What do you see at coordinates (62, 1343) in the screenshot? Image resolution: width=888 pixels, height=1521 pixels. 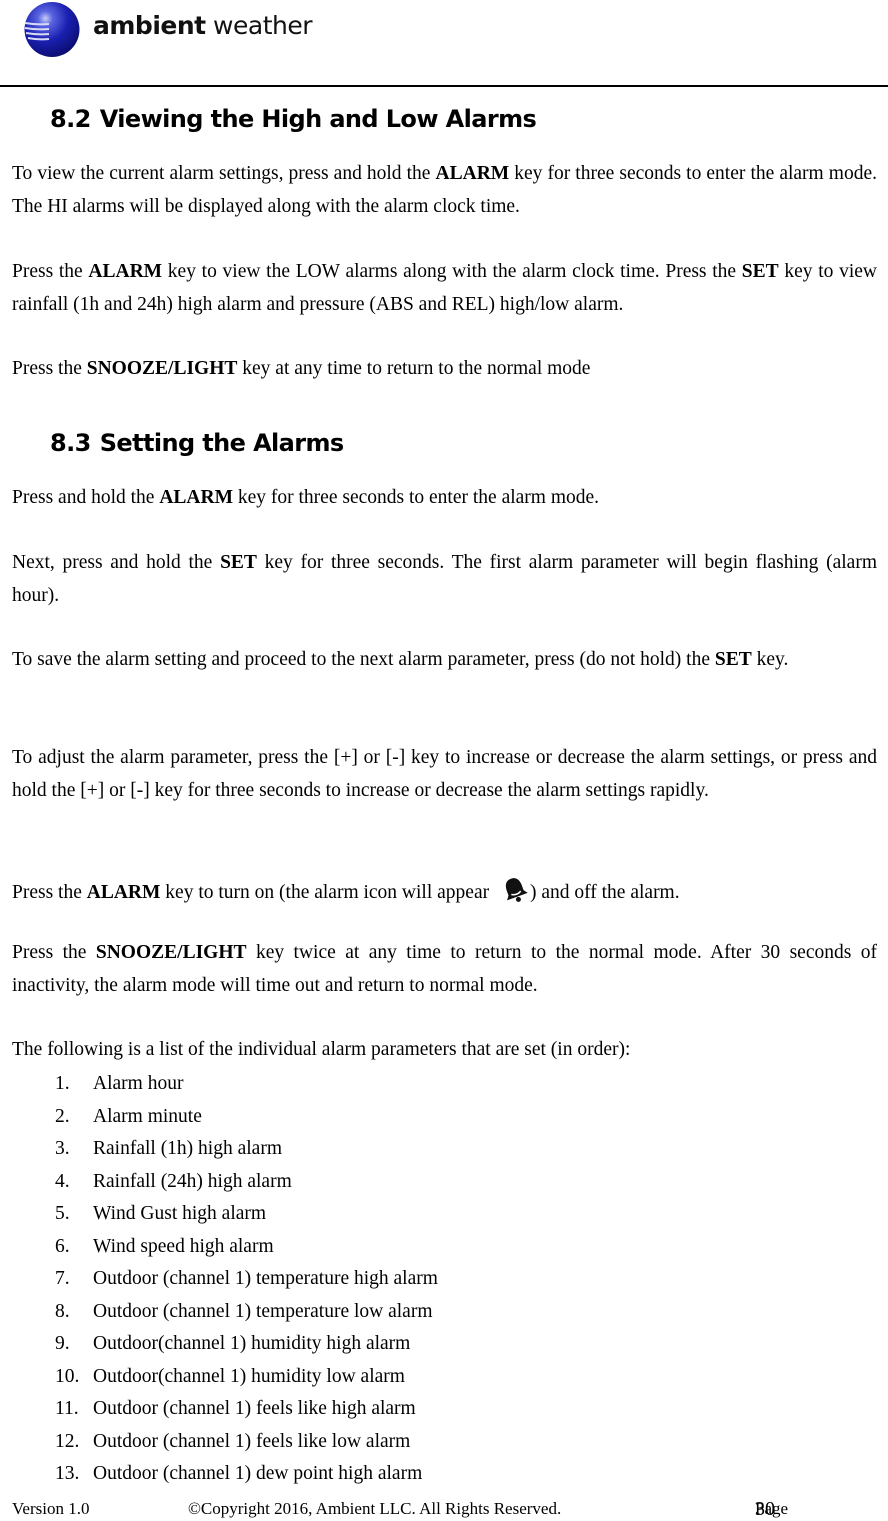 I see `list-item-number: 9.` at bounding box center [62, 1343].